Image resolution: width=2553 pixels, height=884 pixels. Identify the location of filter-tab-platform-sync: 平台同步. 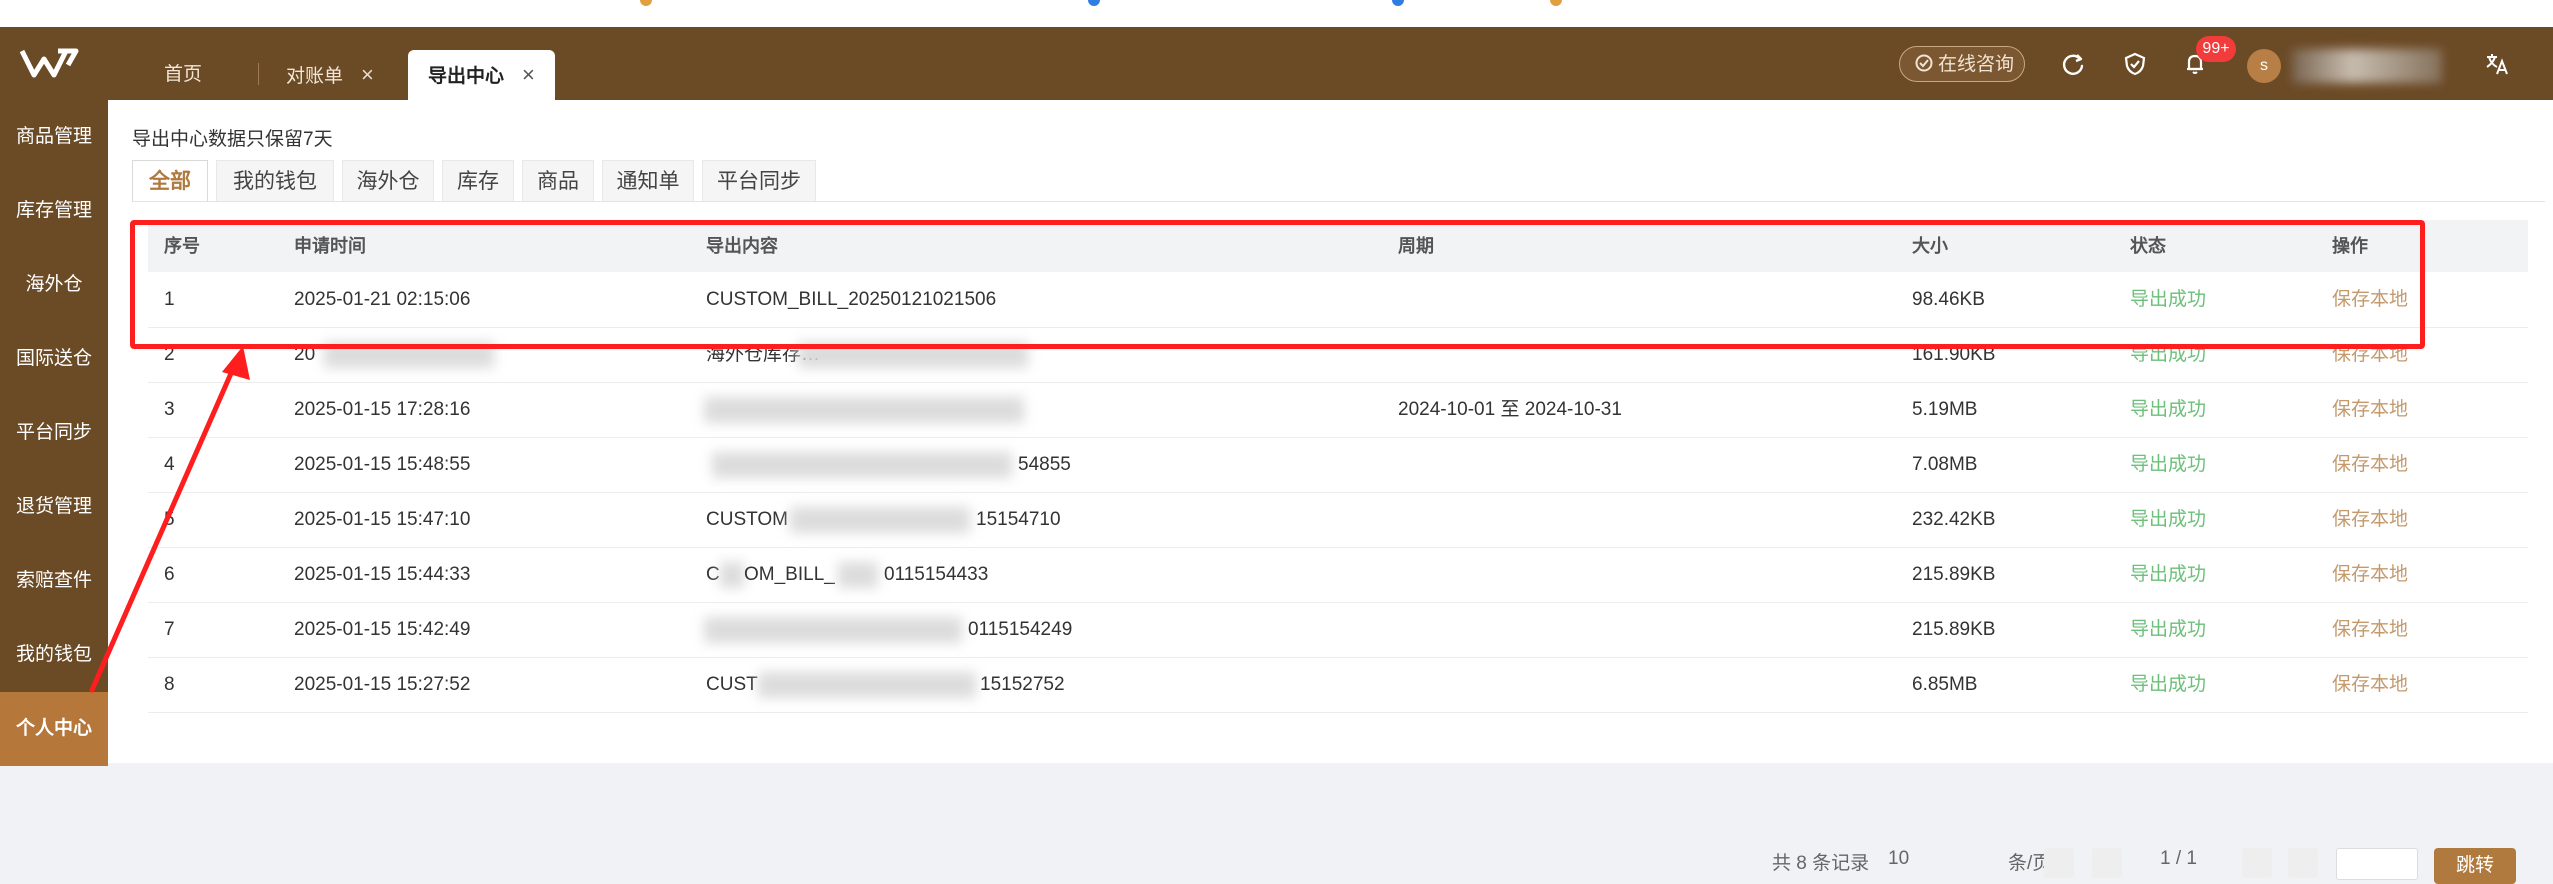
(759, 181).